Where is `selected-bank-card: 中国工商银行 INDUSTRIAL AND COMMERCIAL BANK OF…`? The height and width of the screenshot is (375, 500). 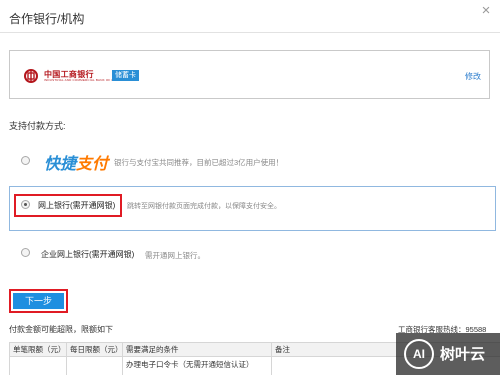
selected-bank-card: 中国工商银行 INDUSTRIAL AND COMMERCIAL BANK OF… is located at coordinates (249, 74).